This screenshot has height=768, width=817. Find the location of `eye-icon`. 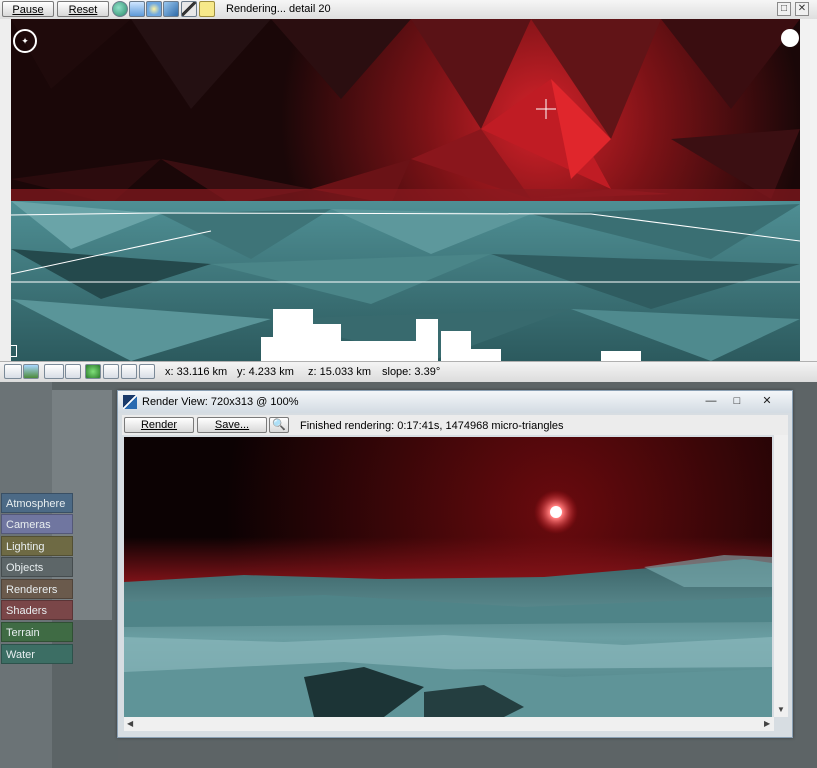

eye-icon is located at coordinates (111, 371).